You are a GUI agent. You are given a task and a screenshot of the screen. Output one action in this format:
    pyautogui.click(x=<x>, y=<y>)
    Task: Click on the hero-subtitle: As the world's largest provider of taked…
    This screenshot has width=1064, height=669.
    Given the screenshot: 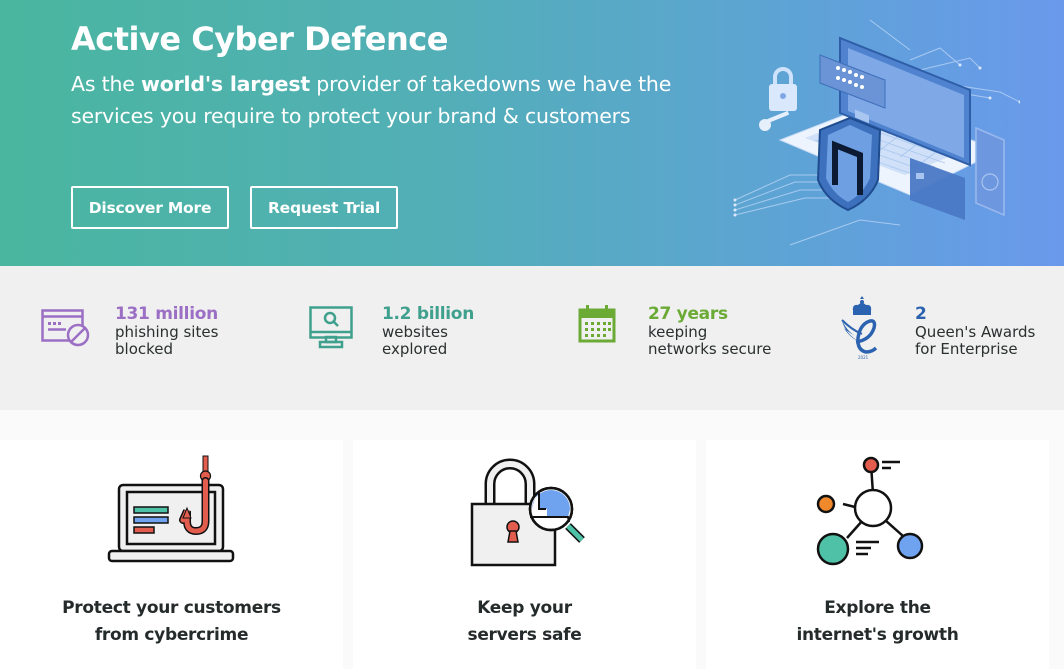 What is the action you would take?
    pyautogui.click(x=381, y=100)
    